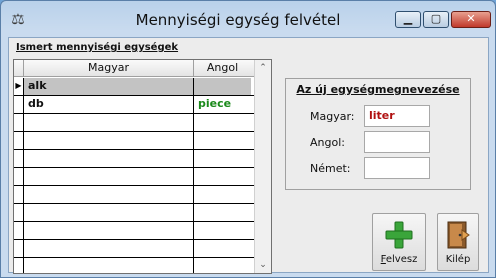 The image size is (496, 278). Describe the element at coordinates (330, 168) in the screenshot. I see `nemet-label: Német:` at that location.